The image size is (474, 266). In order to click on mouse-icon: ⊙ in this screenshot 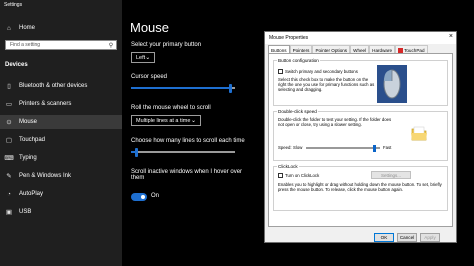, I will do `click(9, 122)`.